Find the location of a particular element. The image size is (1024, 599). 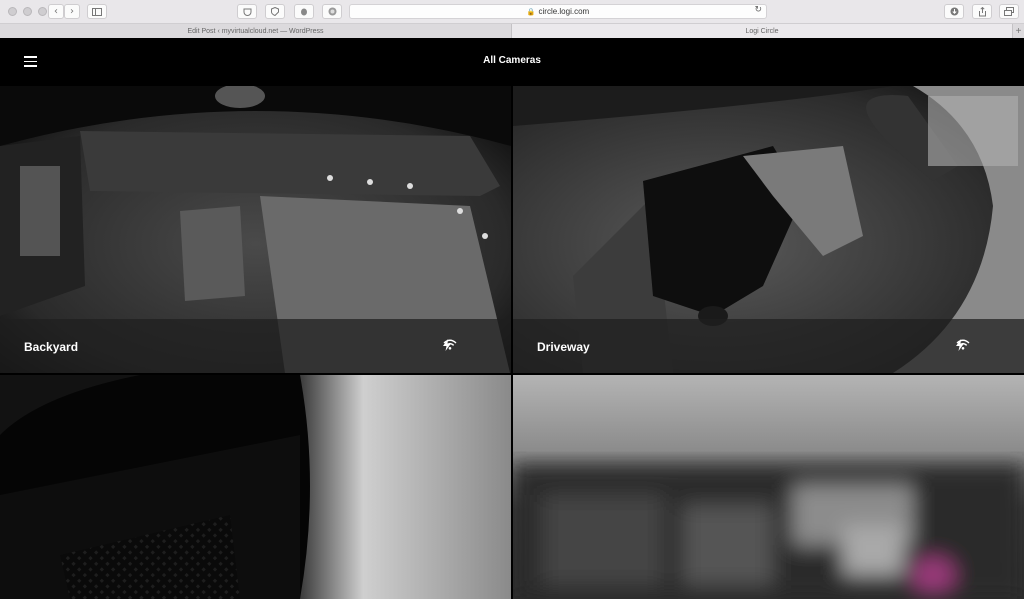

camera-name: Driveway is located at coordinates (563, 347).